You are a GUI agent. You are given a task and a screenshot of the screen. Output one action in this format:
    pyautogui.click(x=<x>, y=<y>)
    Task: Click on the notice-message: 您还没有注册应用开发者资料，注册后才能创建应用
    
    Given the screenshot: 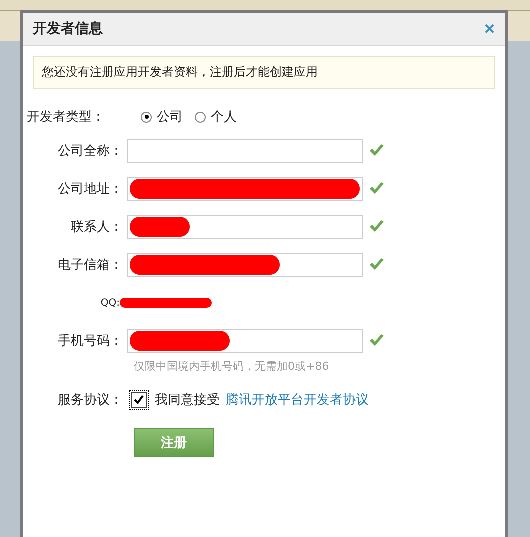 What is the action you would take?
    pyautogui.click(x=264, y=72)
    